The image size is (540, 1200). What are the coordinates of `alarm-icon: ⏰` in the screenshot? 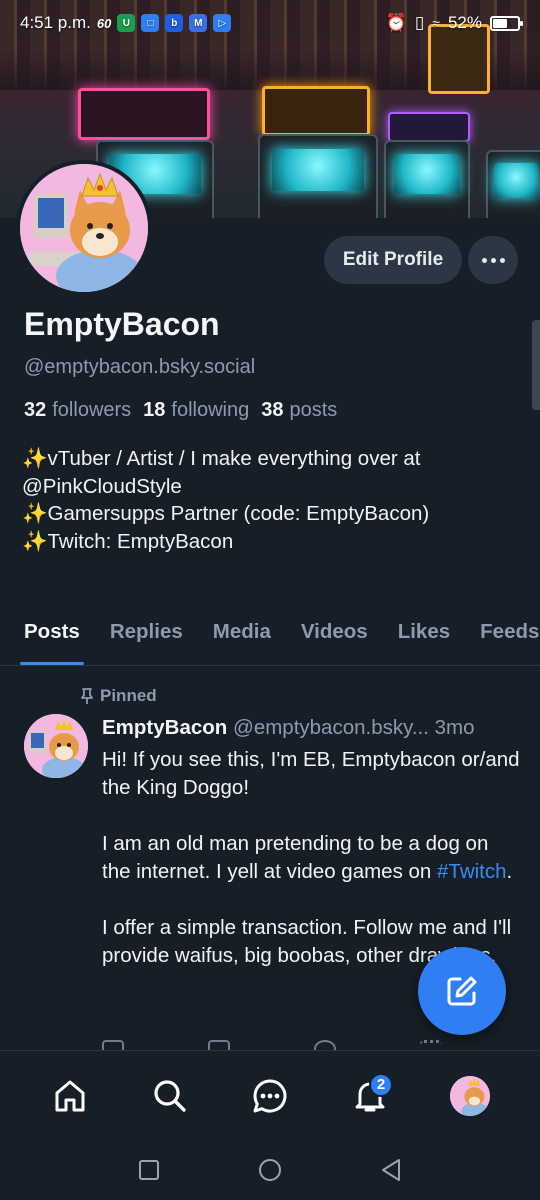 It's located at (396, 22).